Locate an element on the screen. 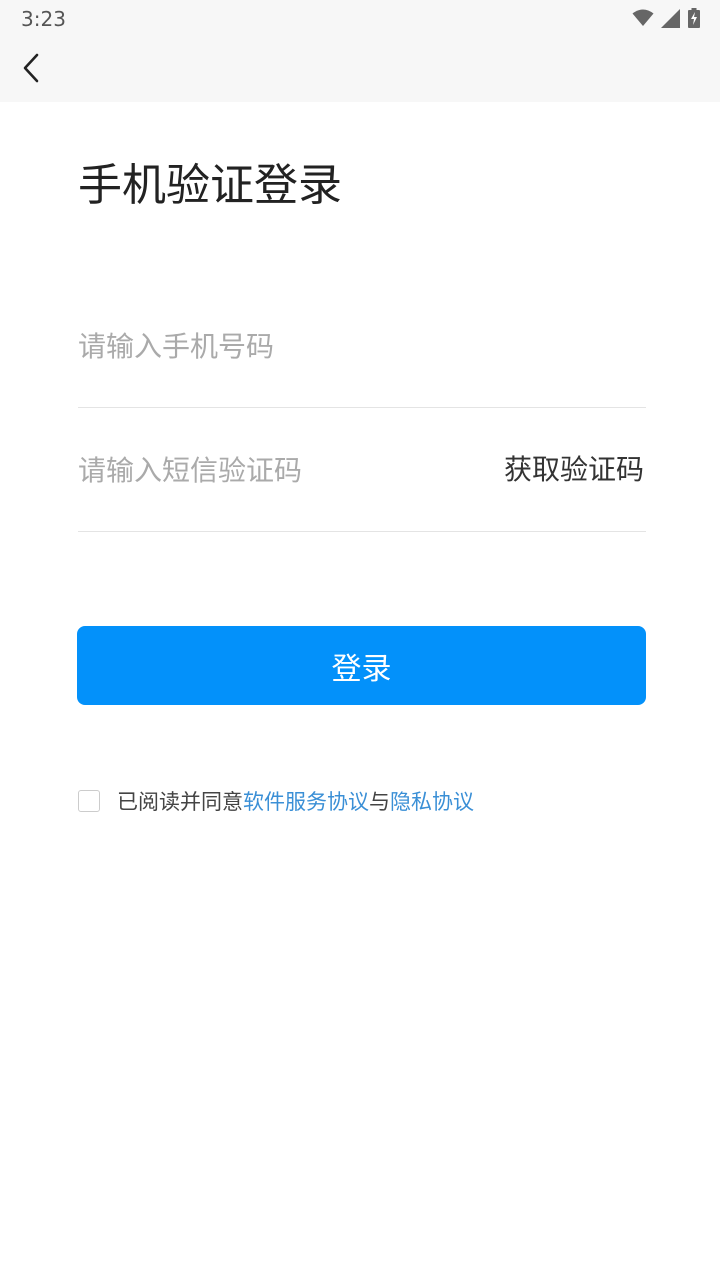 This screenshot has height=1280, width=720. service-agreement-link: 软件服务协议 is located at coordinates (306, 801).